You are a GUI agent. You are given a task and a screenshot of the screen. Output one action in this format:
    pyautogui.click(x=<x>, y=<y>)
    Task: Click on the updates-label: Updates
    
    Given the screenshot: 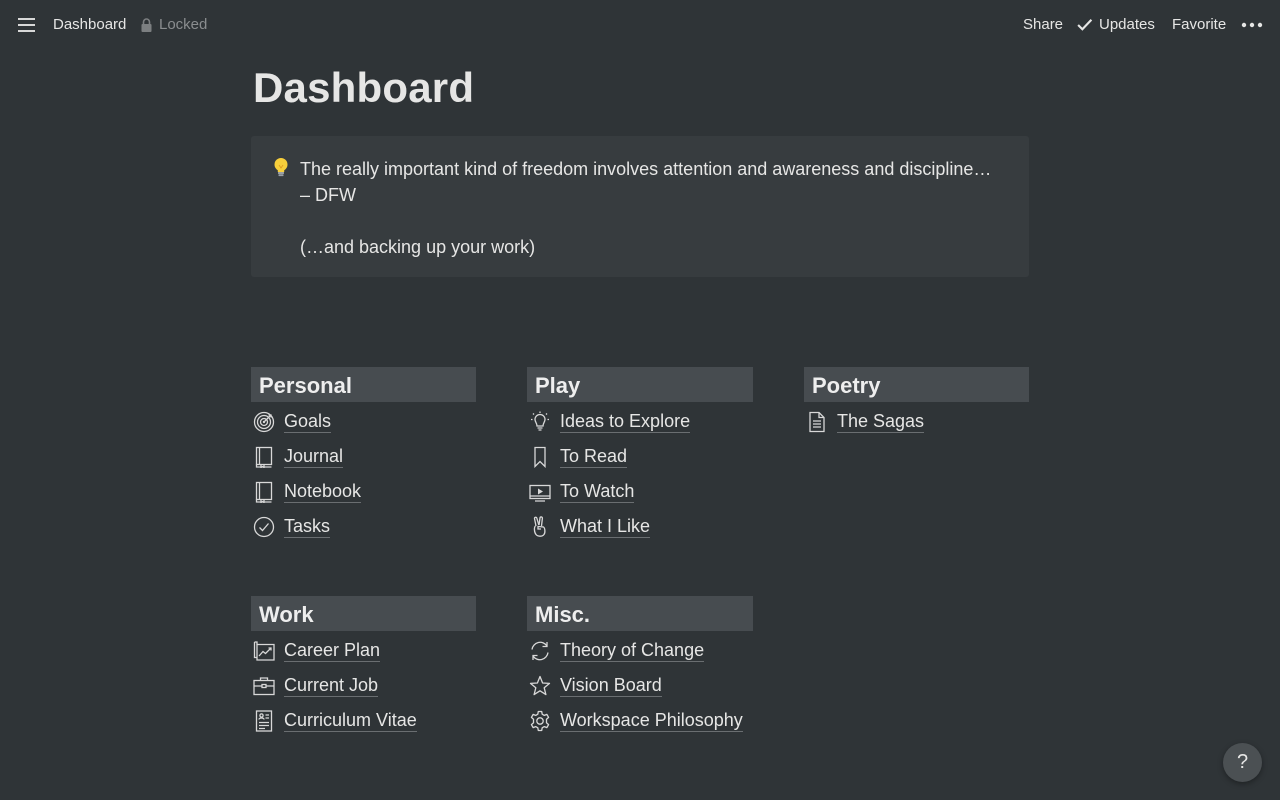 What is the action you would take?
    pyautogui.click(x=1127, y=24)
    